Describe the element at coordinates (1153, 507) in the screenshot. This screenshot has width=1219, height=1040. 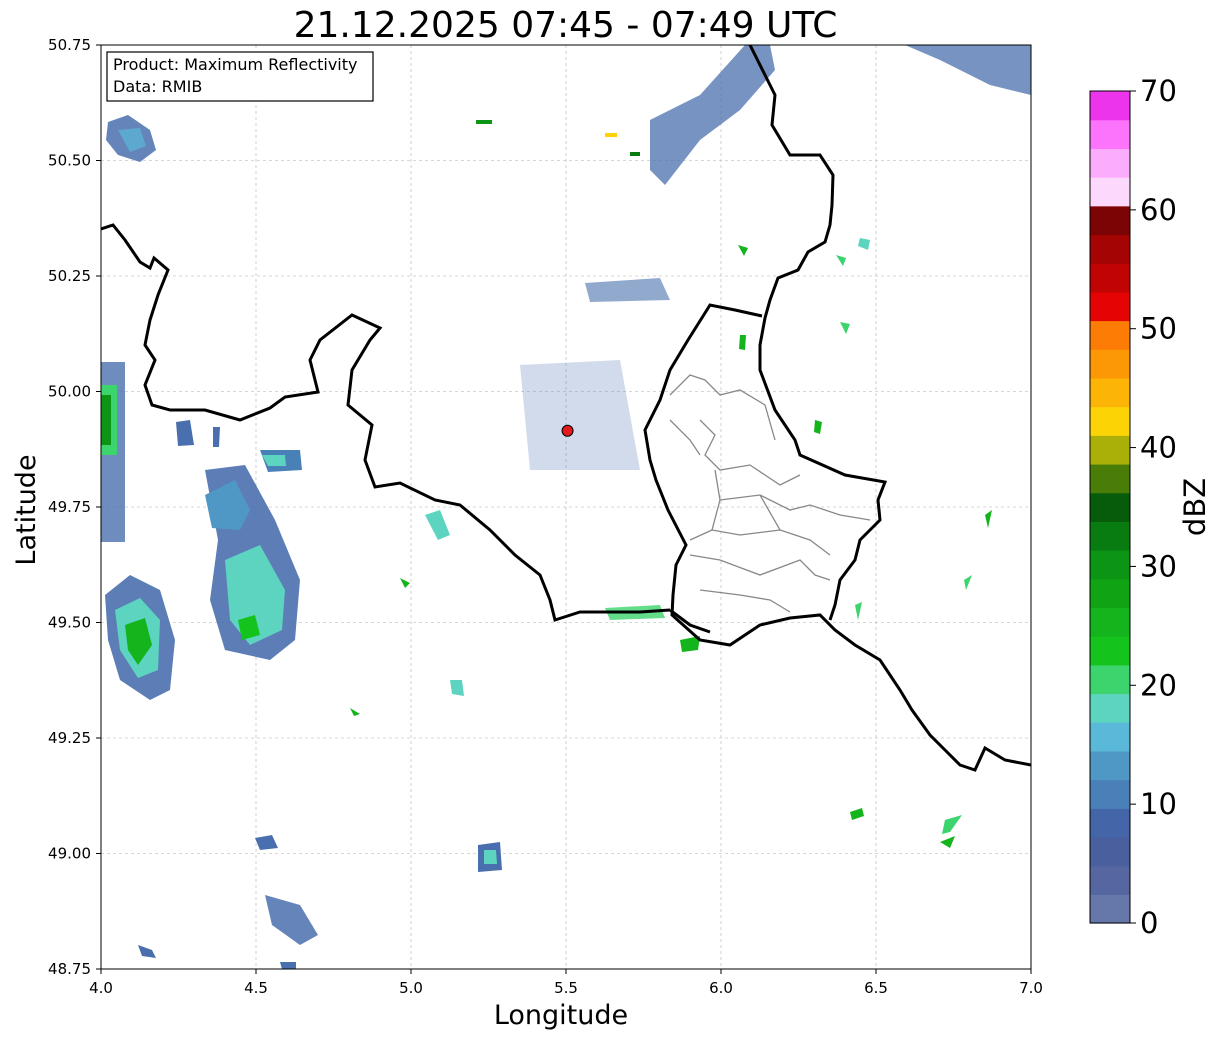
I see `colorbar-ticks: 0 10 20 30 40 50 60 70` at that location.